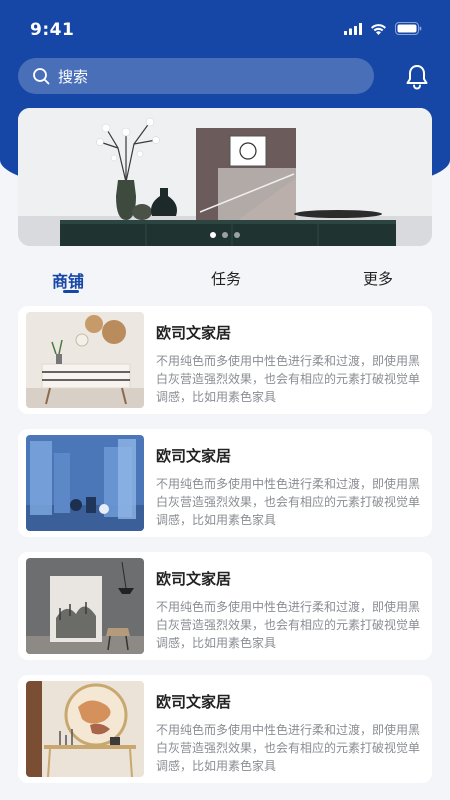  What do you see at coordinates (378, 29) in the screenshot?
I see `wifi-icon` at bounding box center [378, 29].